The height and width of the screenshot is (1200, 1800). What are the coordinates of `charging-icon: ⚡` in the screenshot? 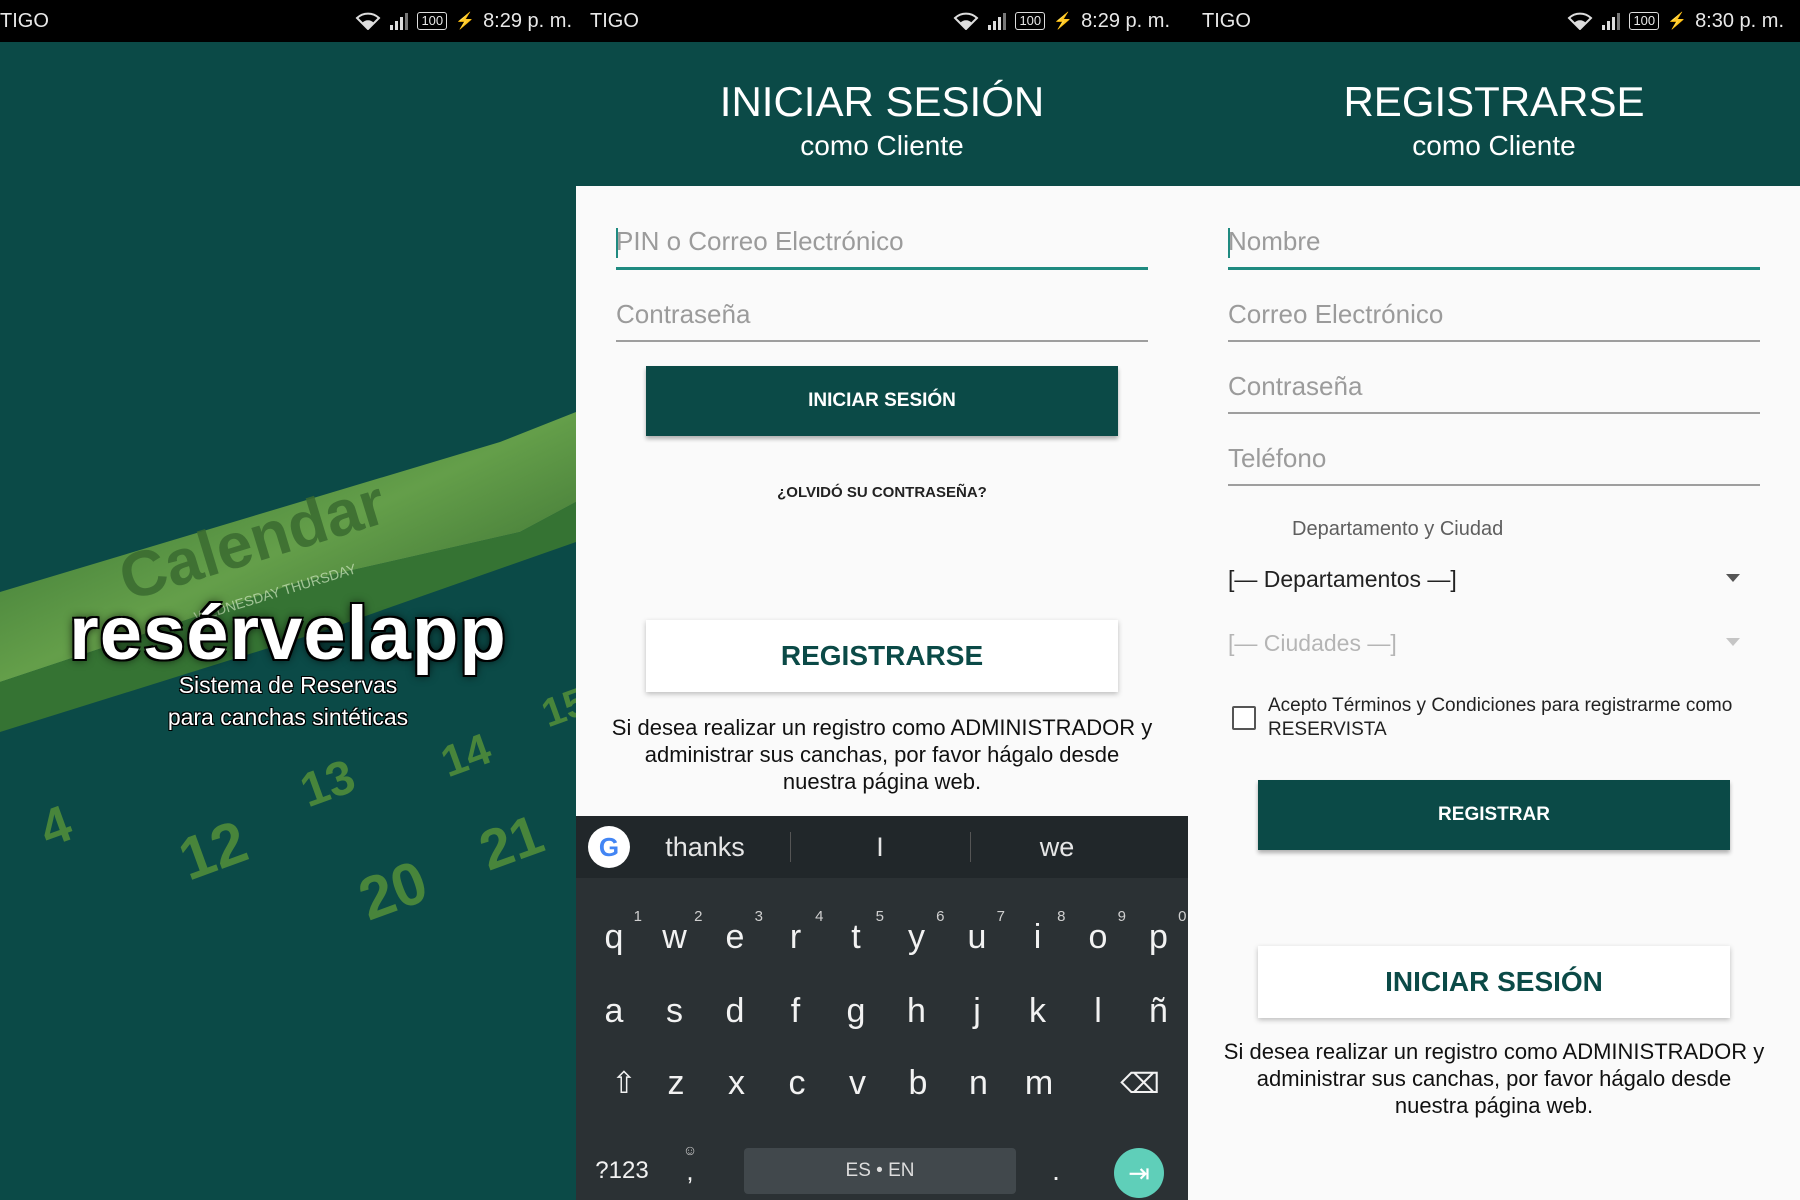 It's located at (1677, 21).